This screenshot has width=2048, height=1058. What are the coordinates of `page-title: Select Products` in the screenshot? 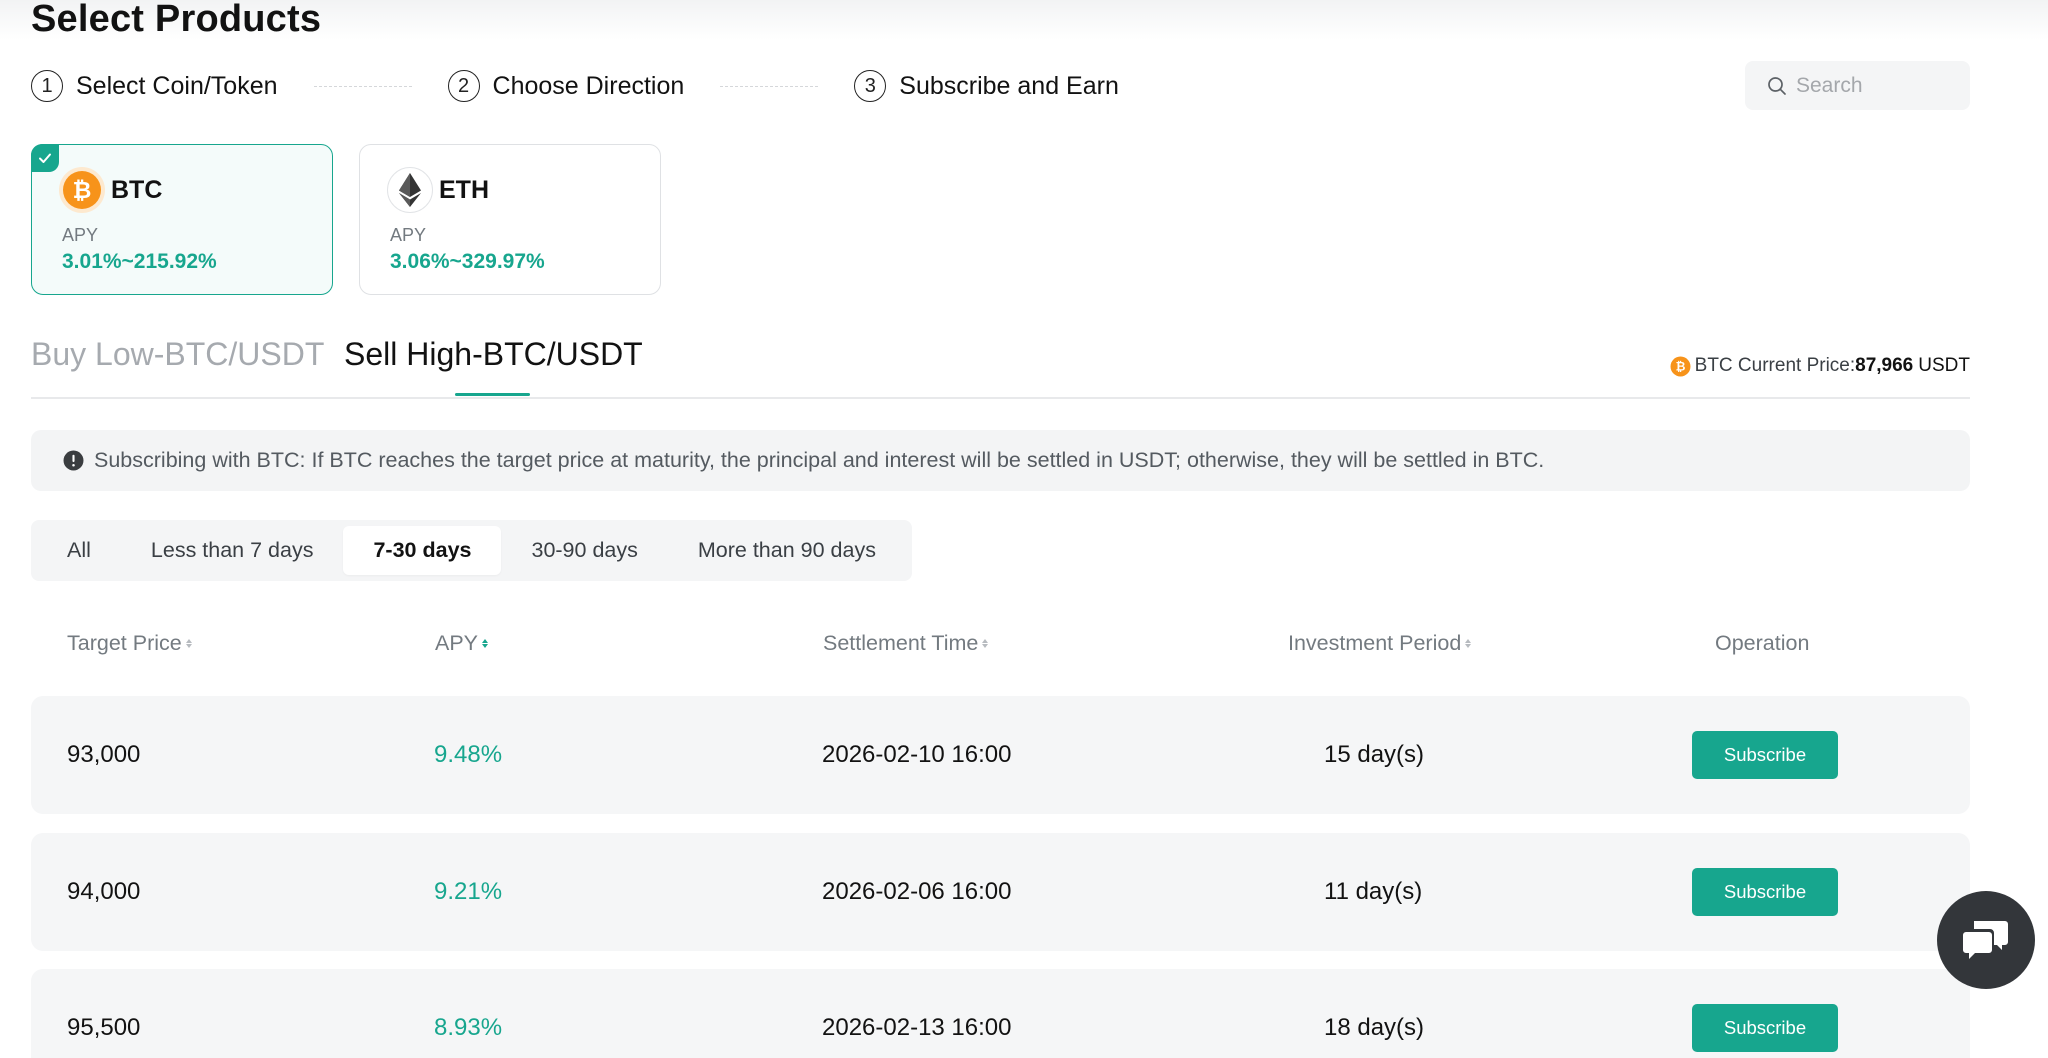 It's located at (176, 20).